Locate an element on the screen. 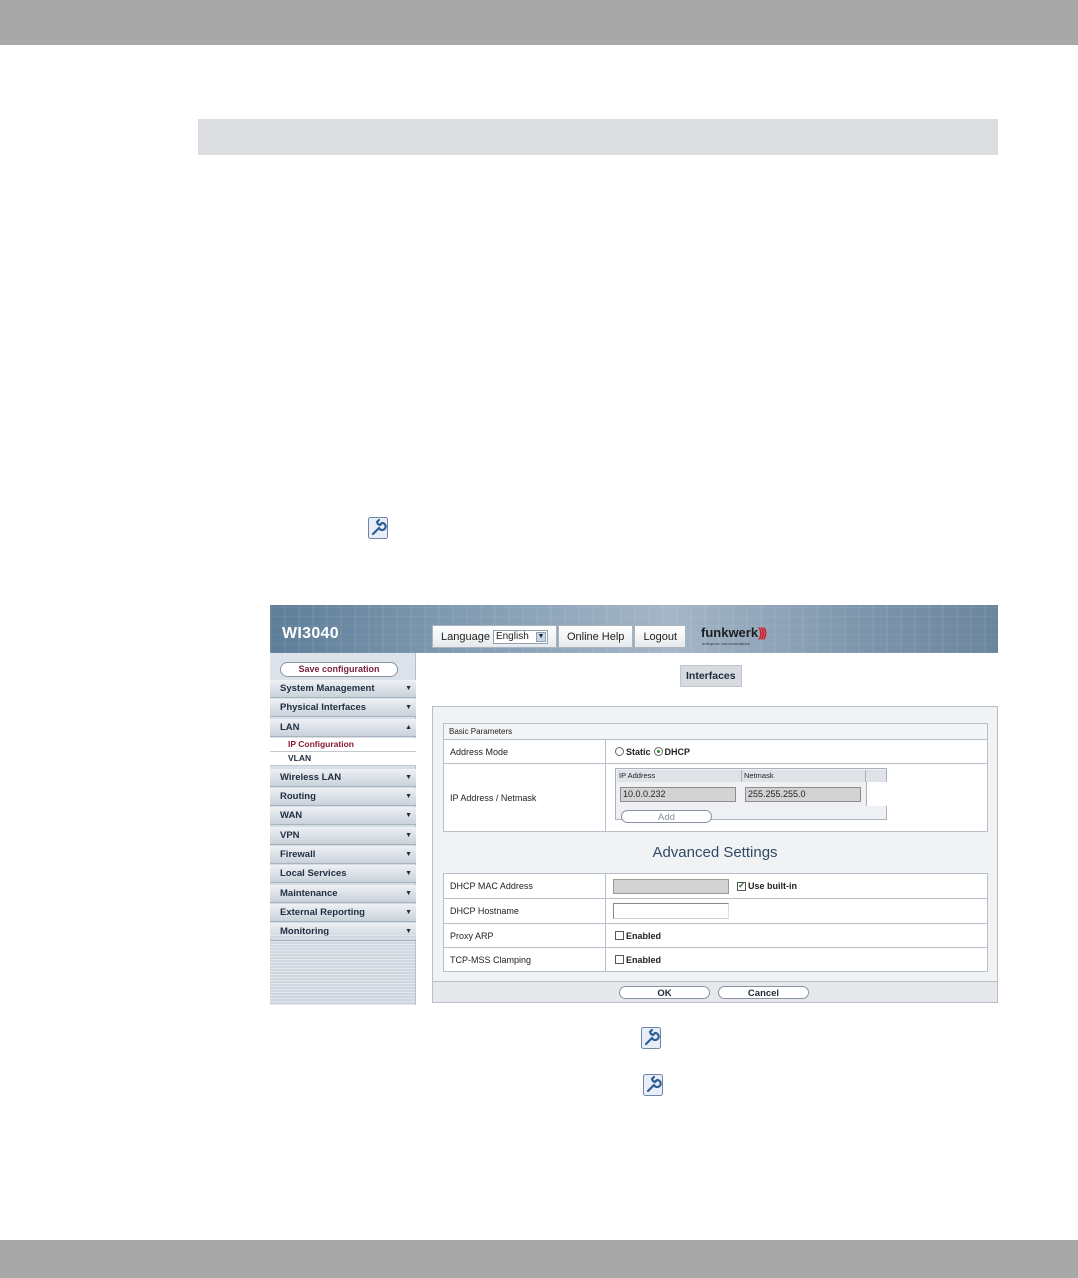  sidebar-item-label: Local Services is located at coordinates (313, 874).